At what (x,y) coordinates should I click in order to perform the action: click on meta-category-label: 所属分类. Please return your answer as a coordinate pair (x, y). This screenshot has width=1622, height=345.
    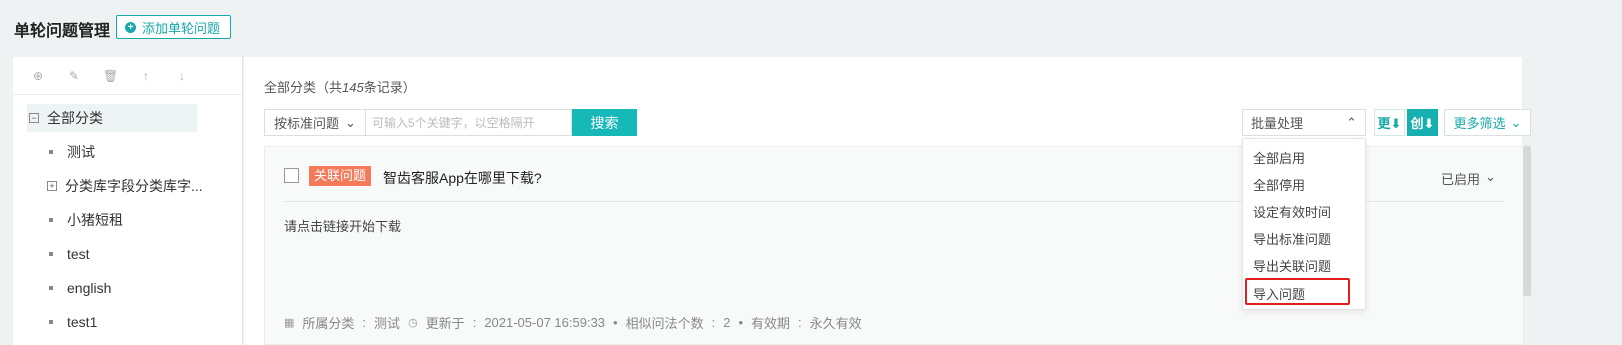
    Looking at the image, I should click on (328, 323).